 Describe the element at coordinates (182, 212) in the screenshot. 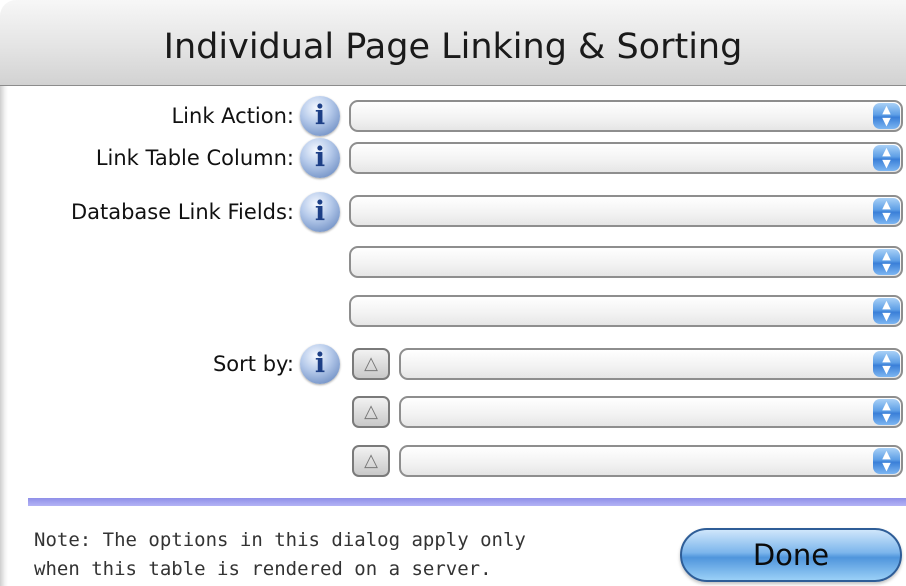

I see `database-link-fields-label: Database Link Fields:` at that location.